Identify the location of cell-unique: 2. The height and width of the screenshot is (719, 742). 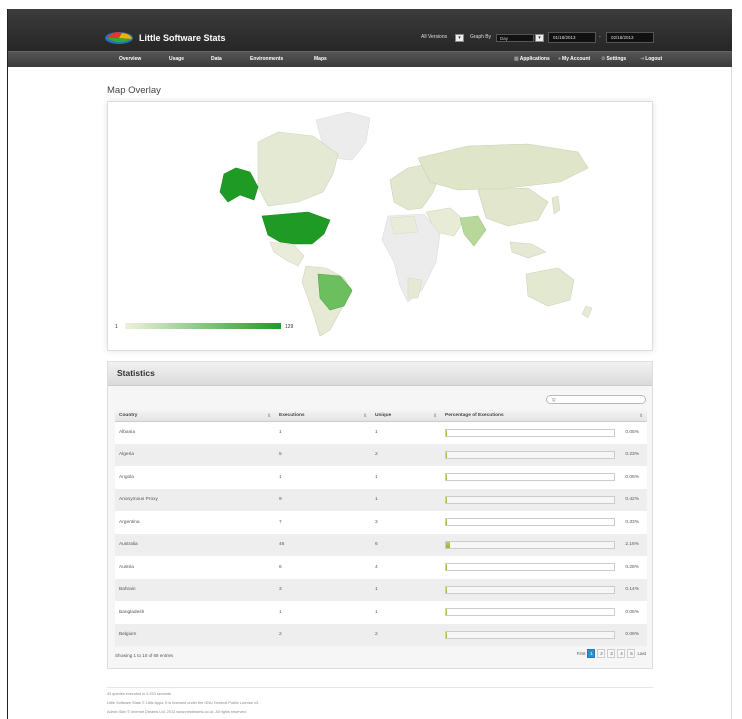
(406, 454).